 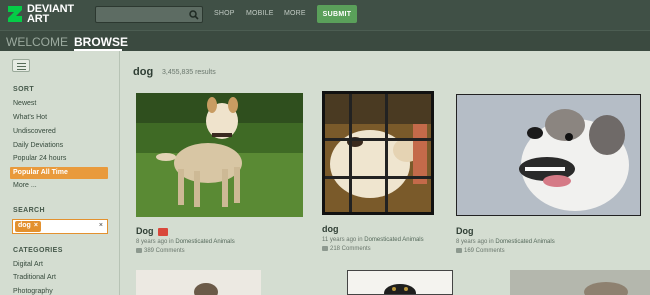 I want to click on section-bar: WELCOME BROWSE, so click(x=325, y=40).